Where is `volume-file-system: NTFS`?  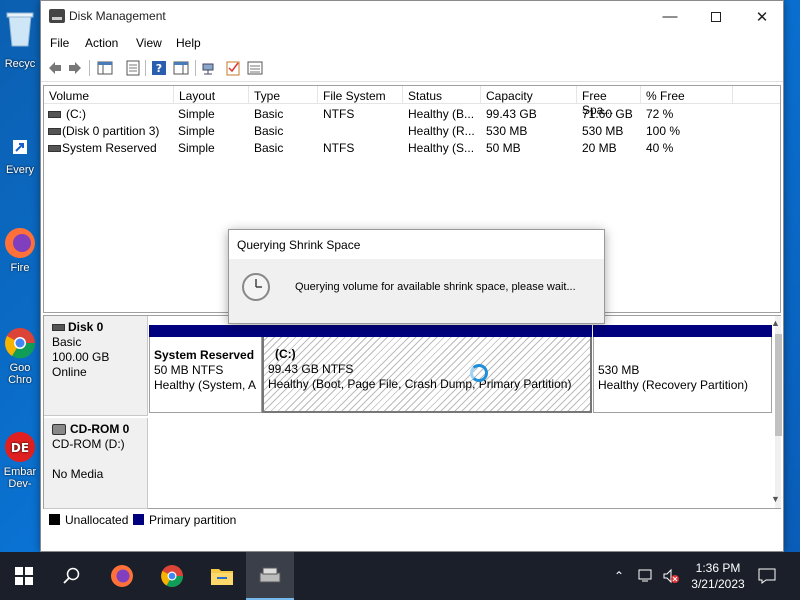
volume-file-system: NTFS is located at coordinates (339, 114).